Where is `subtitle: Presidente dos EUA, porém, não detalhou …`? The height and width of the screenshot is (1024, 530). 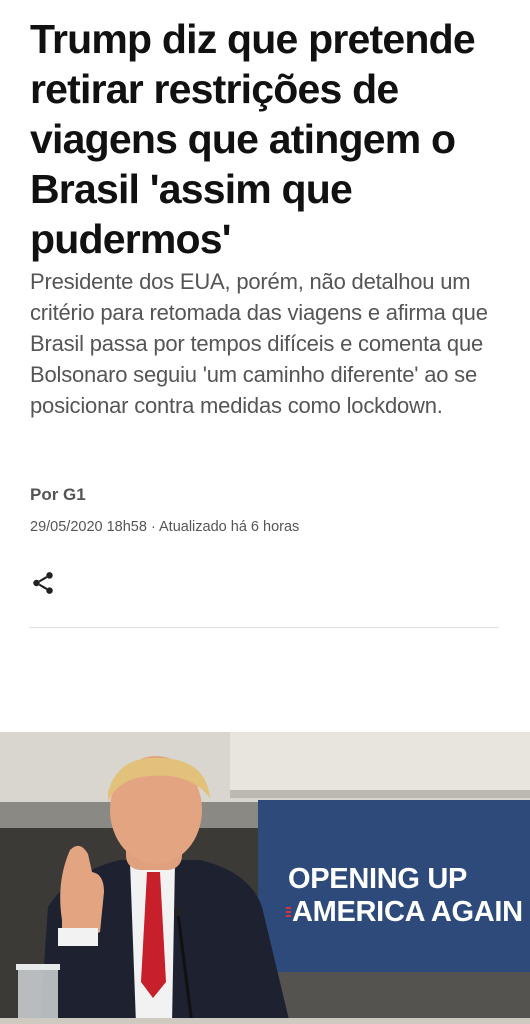 subtitle: Presidente dos EUA, porém, não detalhou … is located at coordinates (259, 343).